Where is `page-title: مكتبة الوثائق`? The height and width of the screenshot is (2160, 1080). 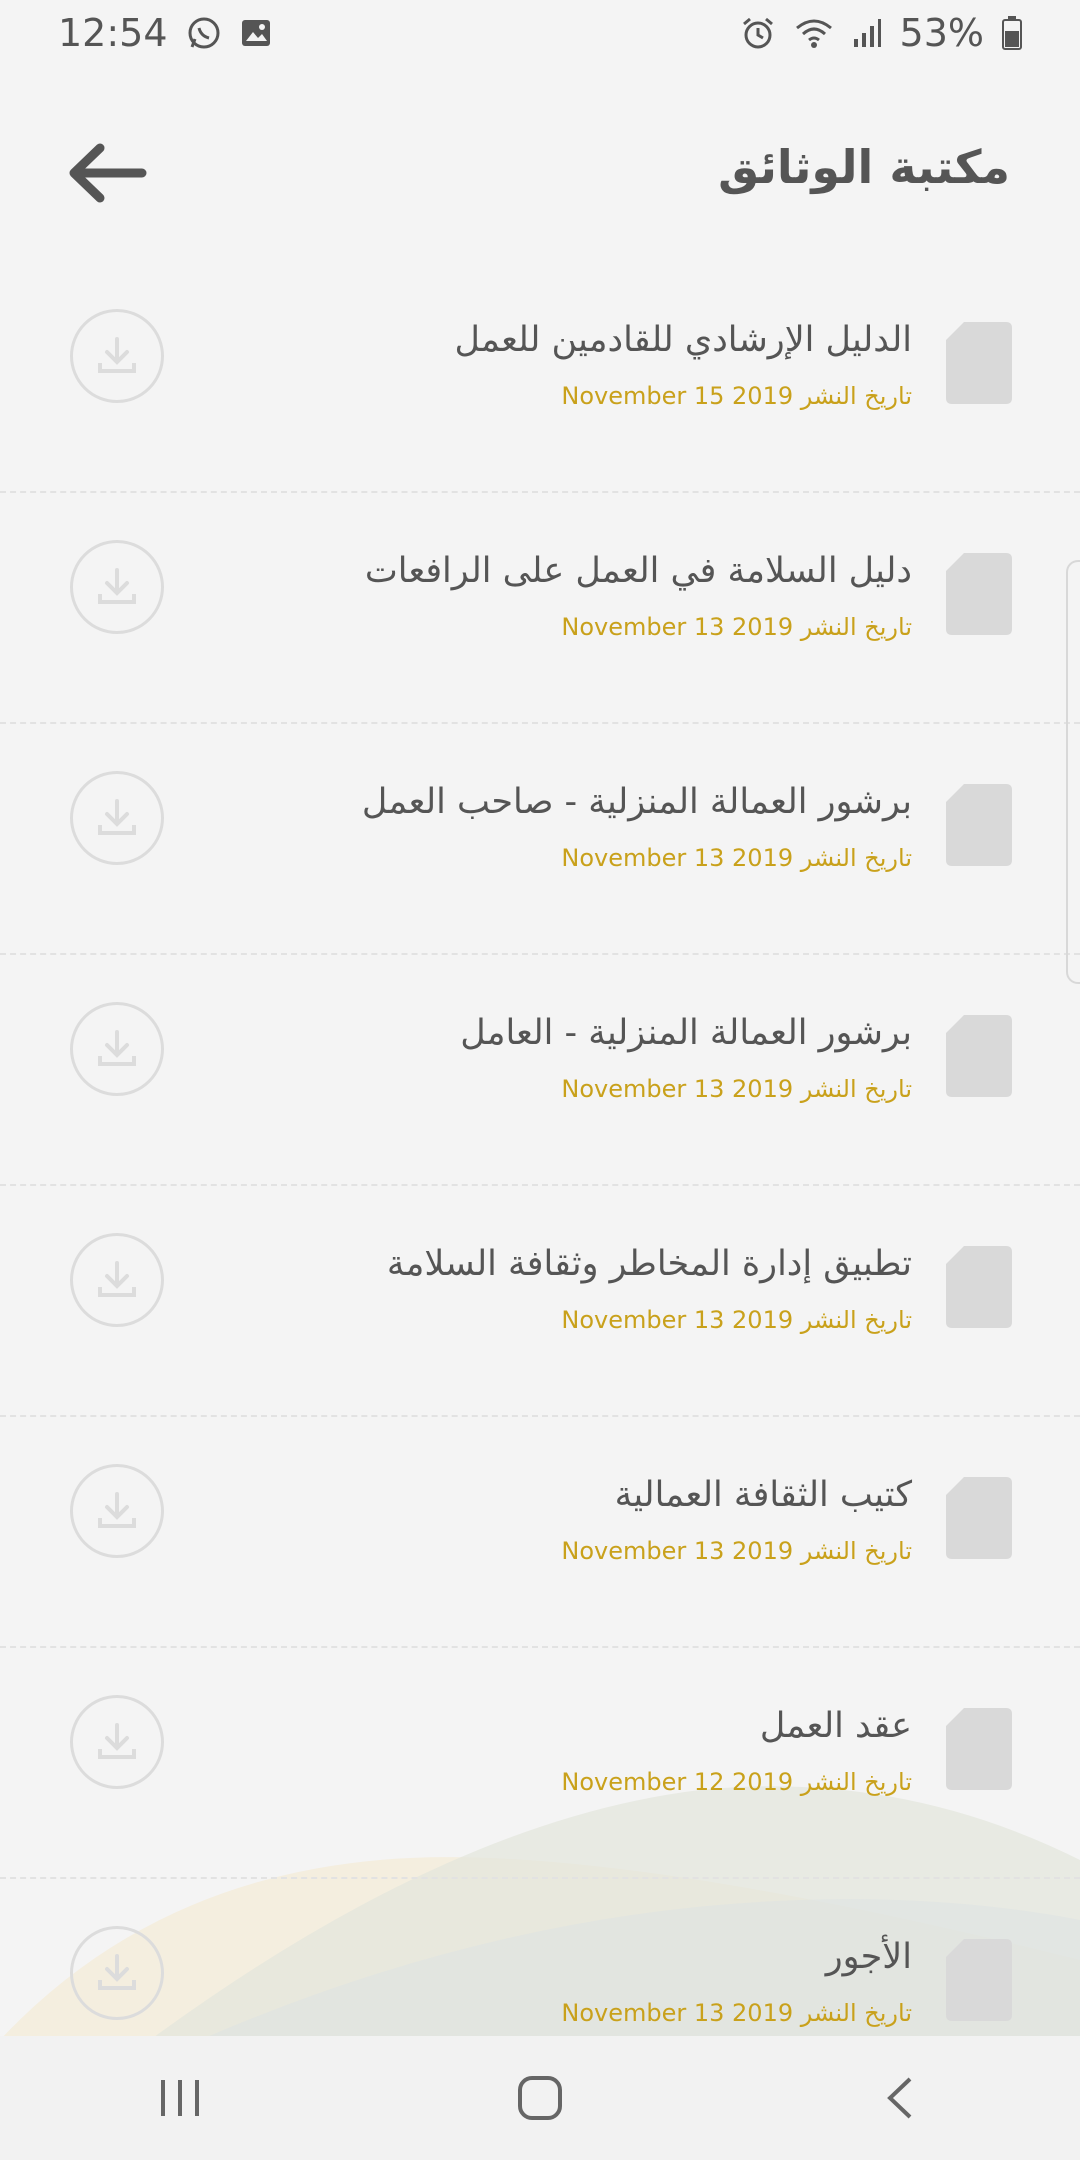
page-title: مكتبة الوثائق is located at coordinates (864, 167).